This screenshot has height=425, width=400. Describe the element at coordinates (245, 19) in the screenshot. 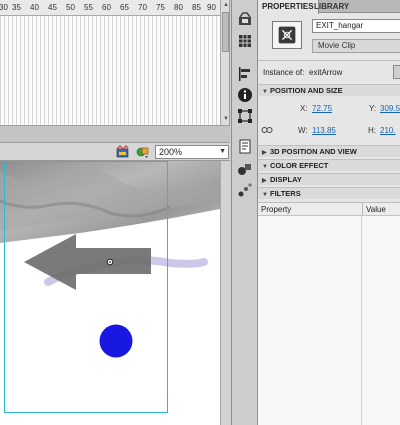

I see `color-swatches-icon` at that location.